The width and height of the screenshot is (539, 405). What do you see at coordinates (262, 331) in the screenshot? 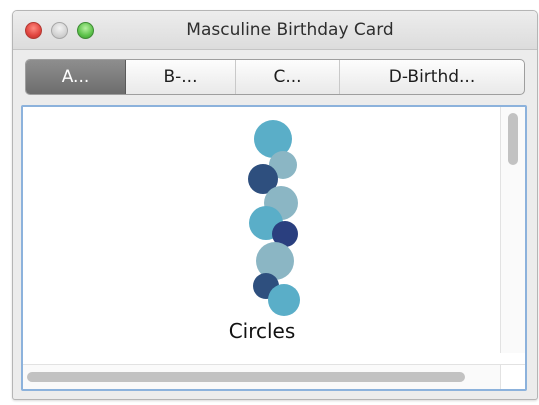
I see `artwork-caption: Circles` at bounding box center [262, 331].